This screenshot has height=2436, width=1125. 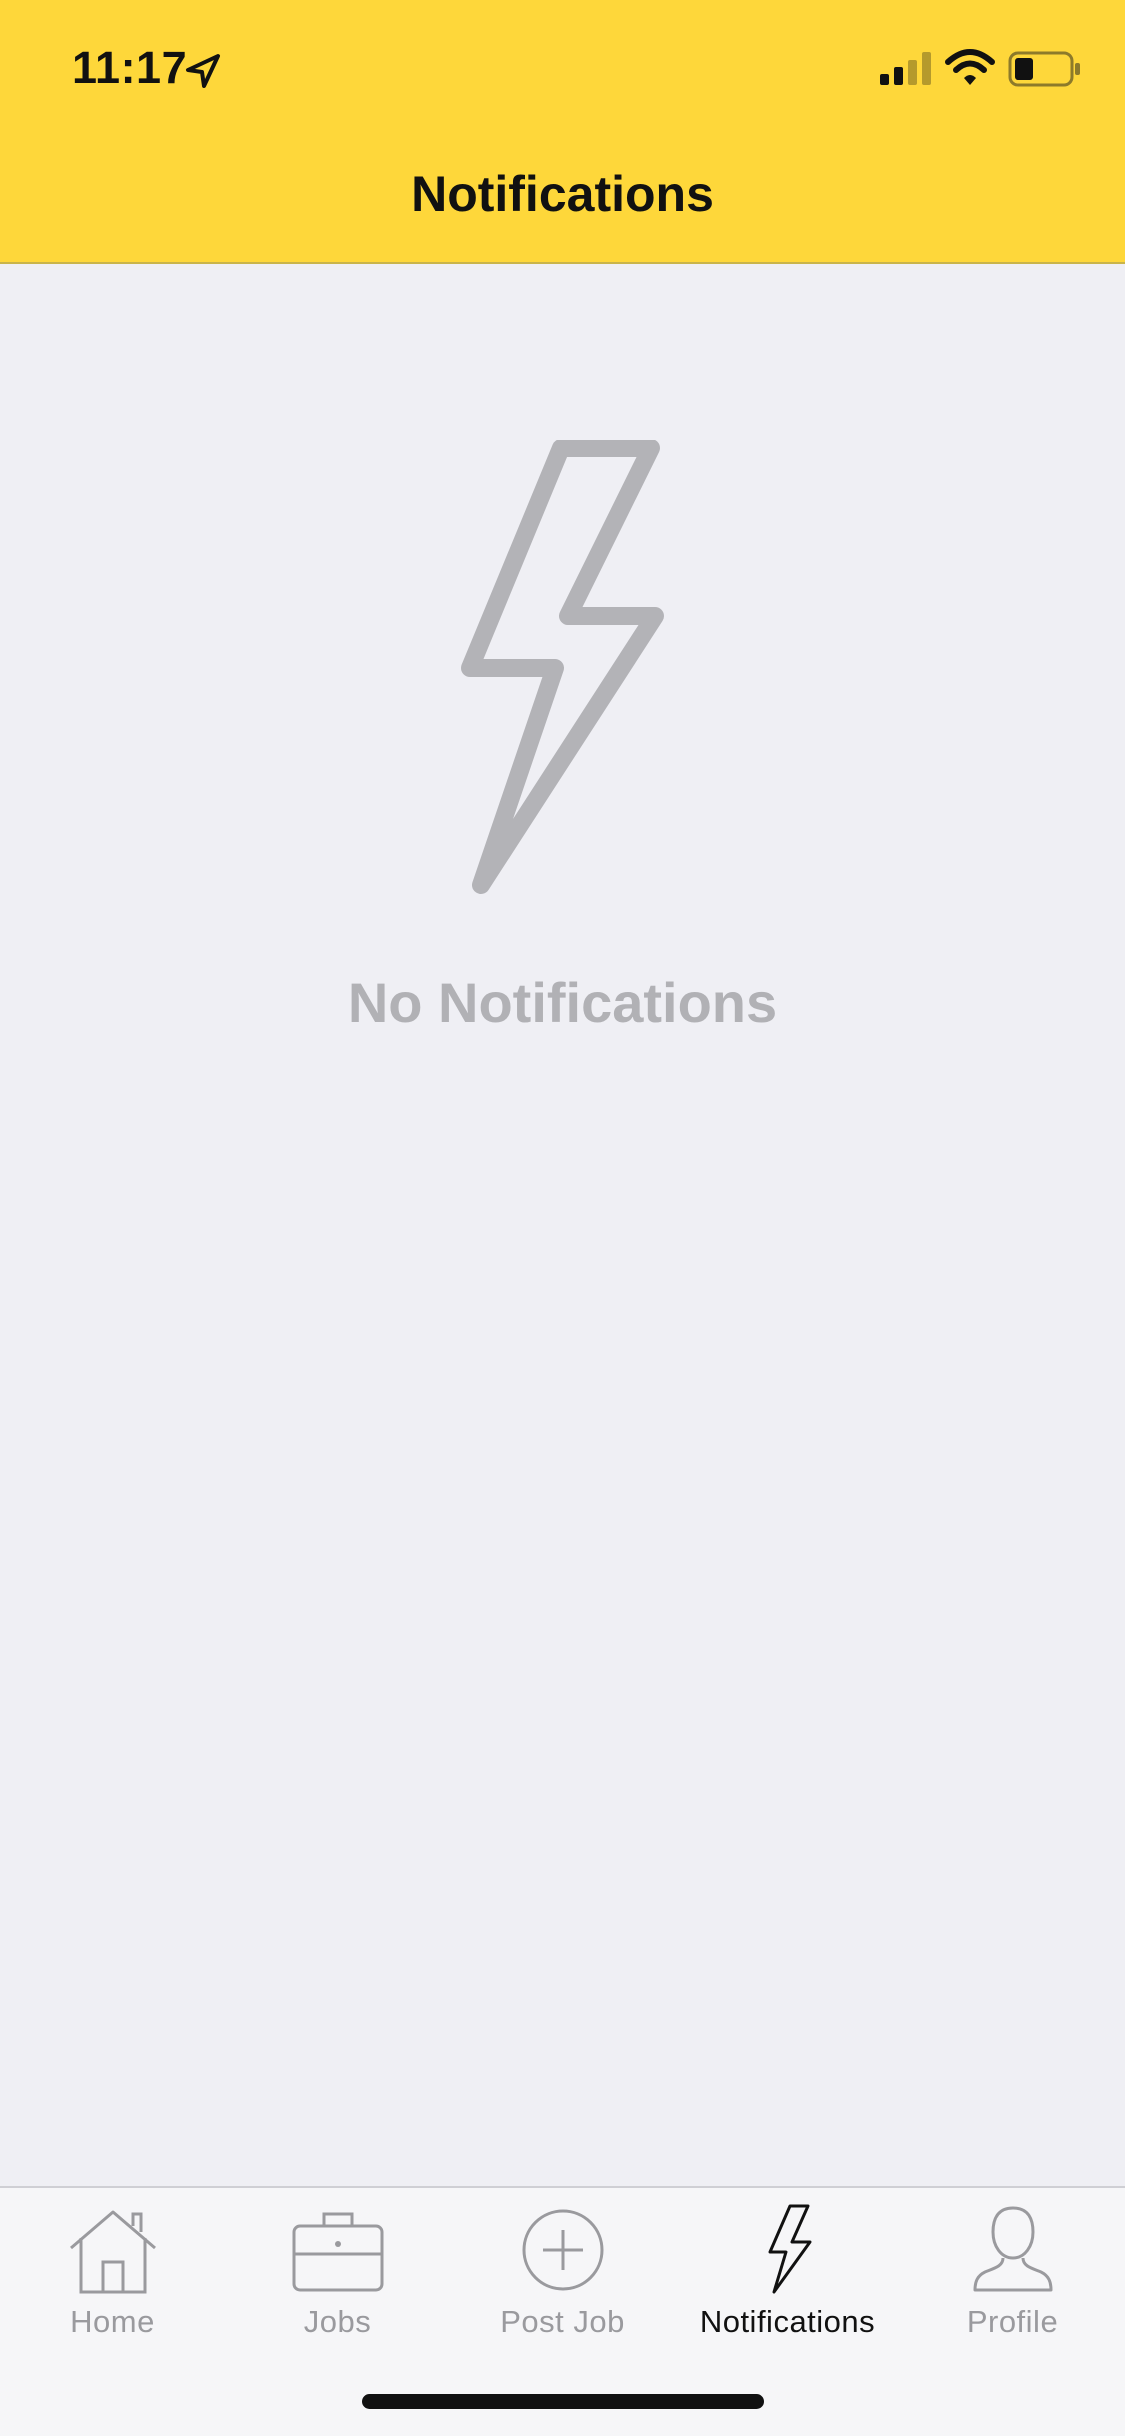 What do you see at coordinates (562, 2250) in the screenshot?
I see `plus-circle-icon` at bounding box center [562, 2250].